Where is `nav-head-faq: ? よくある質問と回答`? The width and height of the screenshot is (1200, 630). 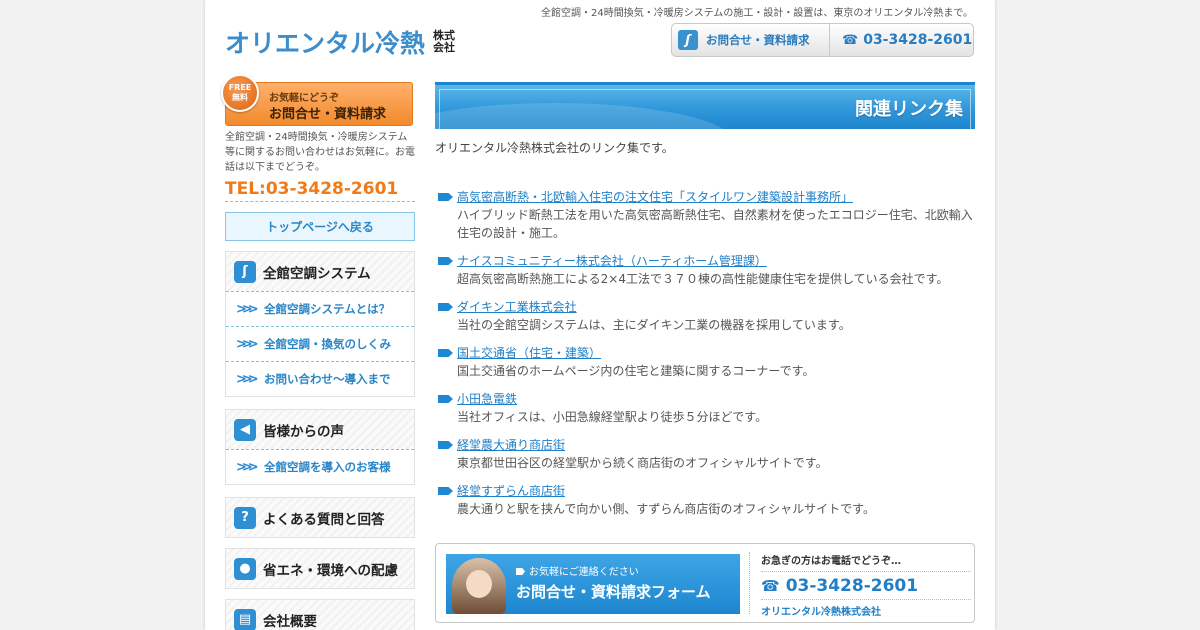 nav-head-faq: ? よくある質問と回答 is located at coordinates (320, 517).